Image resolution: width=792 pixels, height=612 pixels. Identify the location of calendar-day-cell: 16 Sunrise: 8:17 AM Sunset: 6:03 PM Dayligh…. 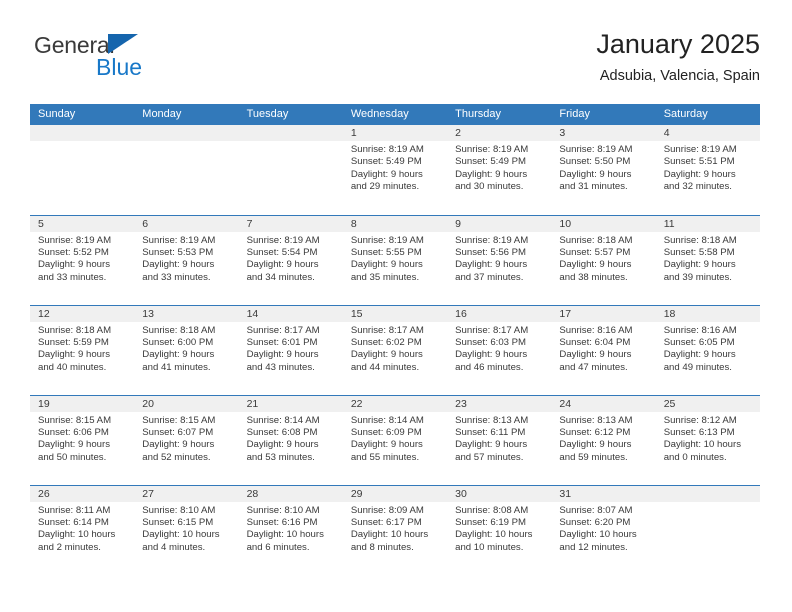
(499, 349).